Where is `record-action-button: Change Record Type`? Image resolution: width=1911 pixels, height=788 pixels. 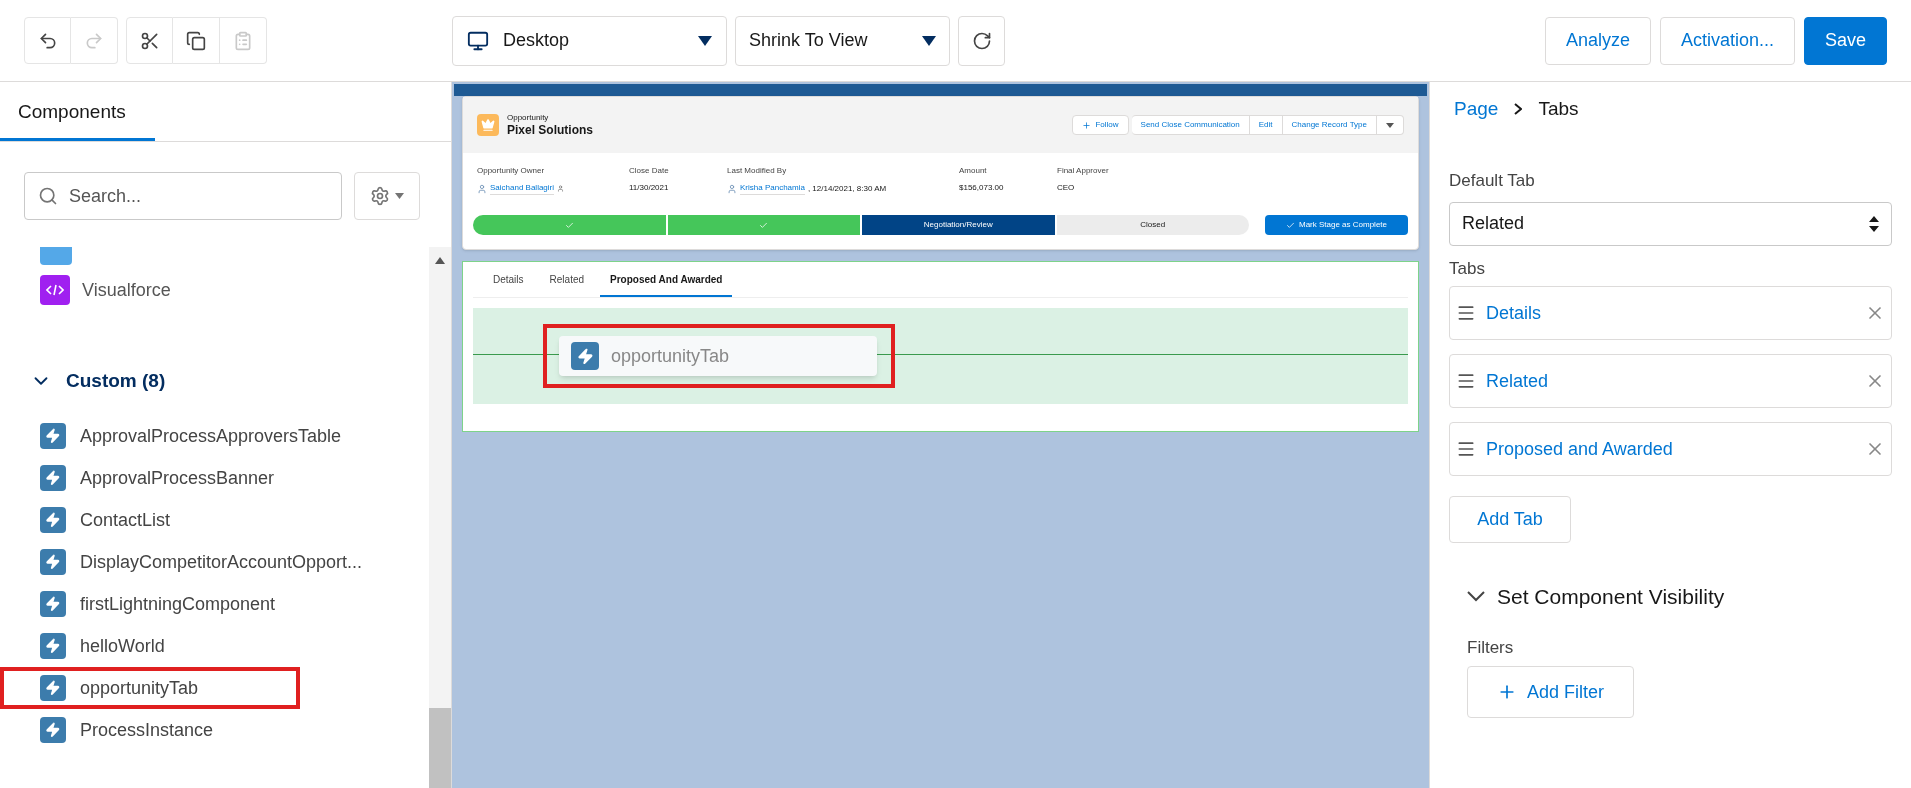 record-action-button: Change Record Type is located at coordinates (1329, 125).